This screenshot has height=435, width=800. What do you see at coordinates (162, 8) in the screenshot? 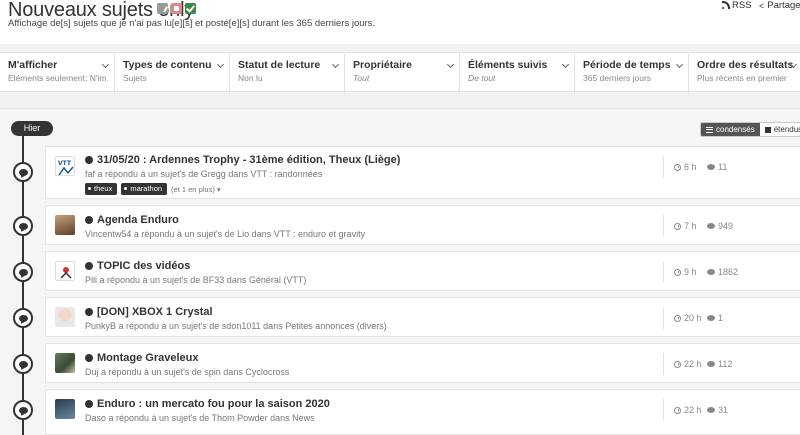
I see `edit-icon` at bounding box center [162, 8].